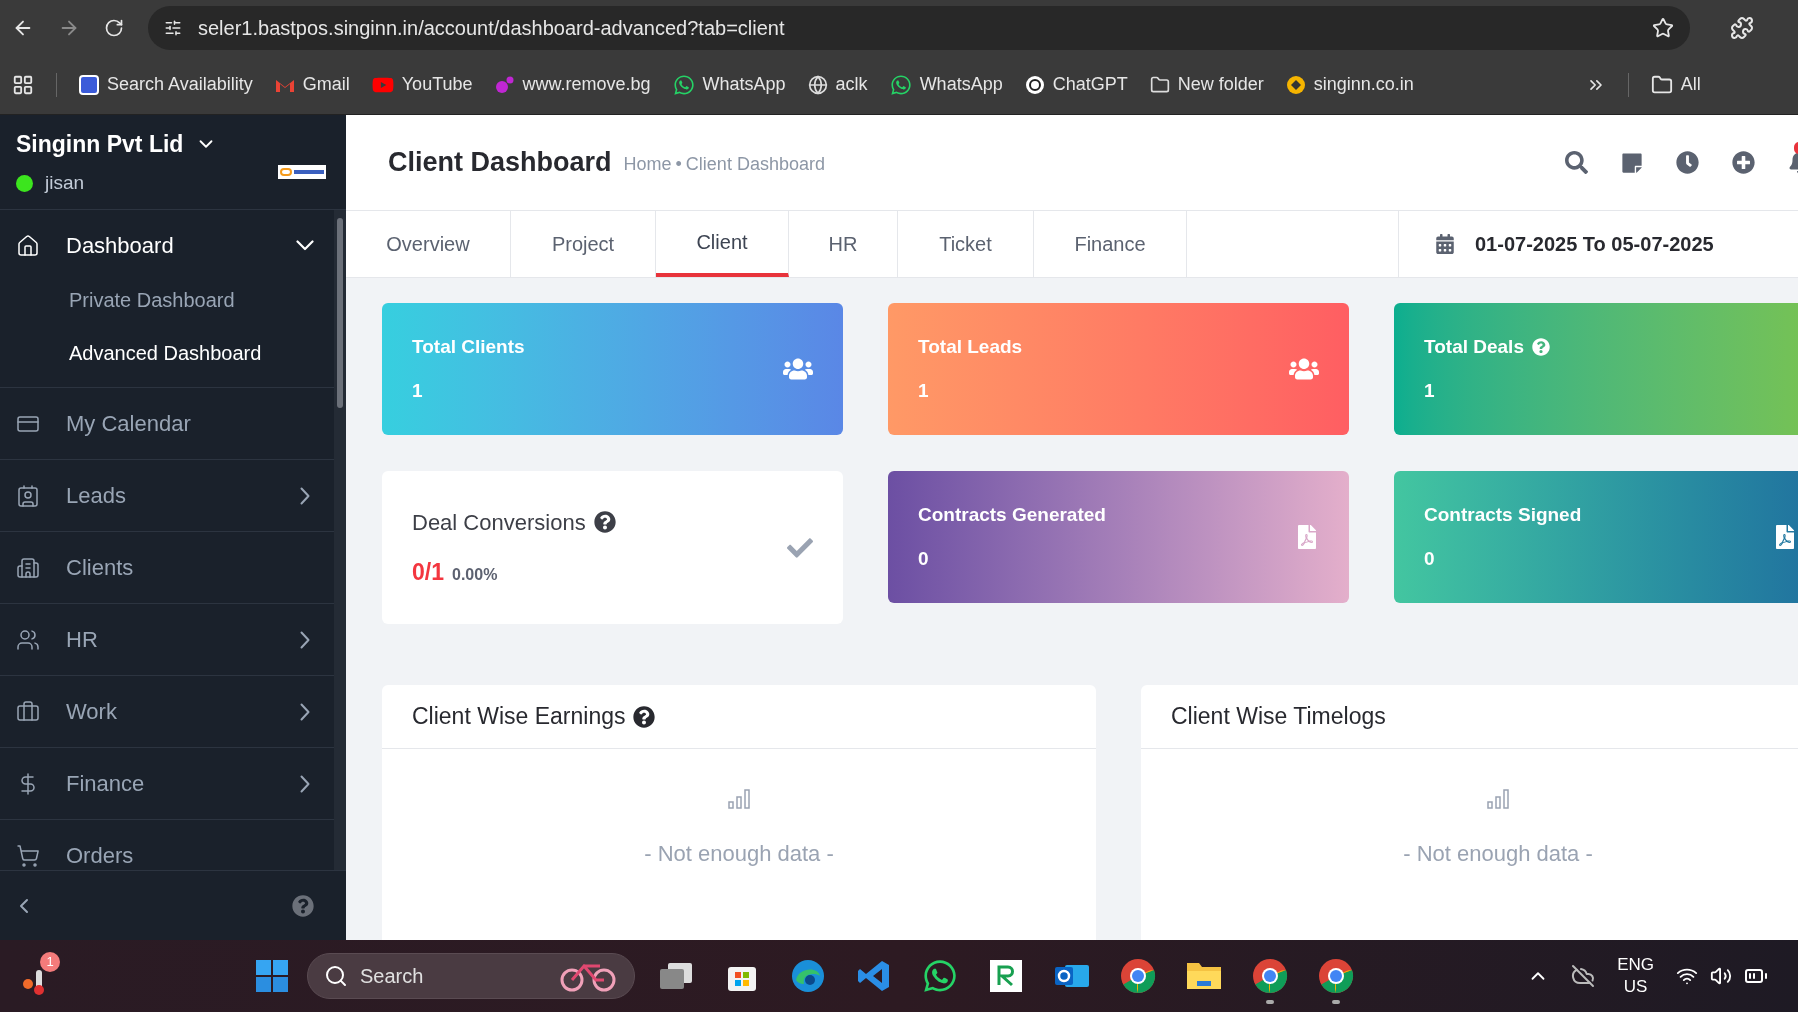 Image resolution: width=1798 pixels, height=1012 pixels. I want to click on date-range-text: 01-07-2025 To 05-07-2025, so click(1594, 244).